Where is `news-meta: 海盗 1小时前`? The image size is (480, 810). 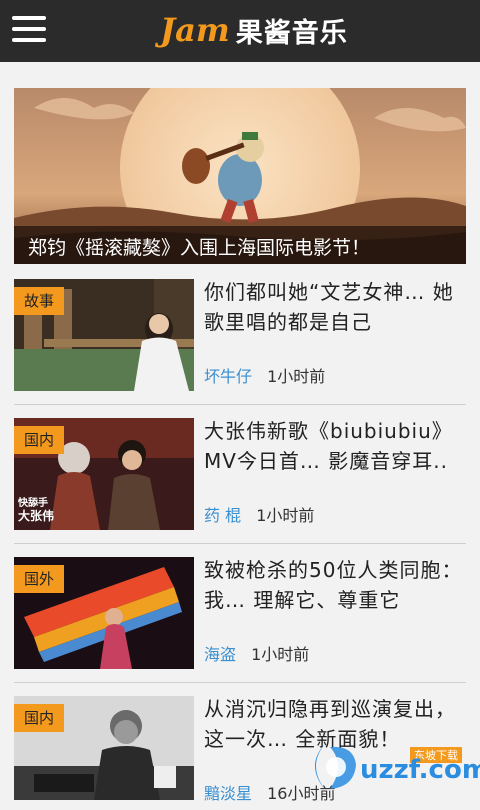 news-meta: 海盗 1小时前 is located at coordinates (256, 653).